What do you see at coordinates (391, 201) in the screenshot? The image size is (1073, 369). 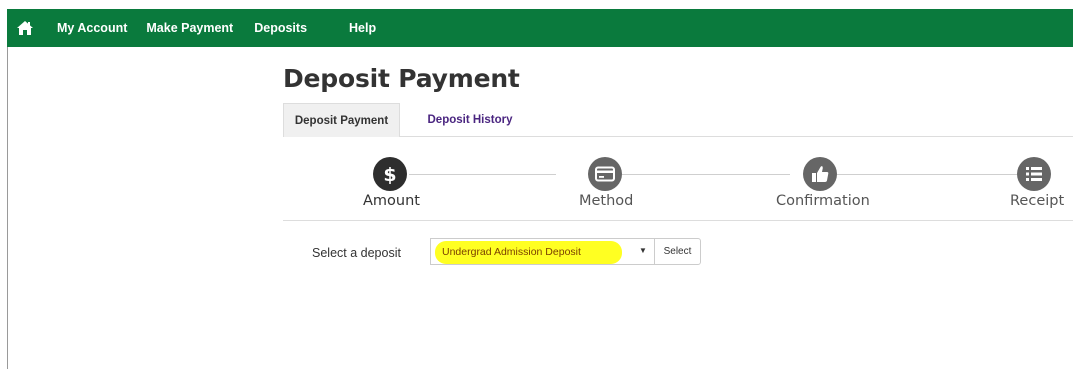 I see `step-amount-label: Amount` at bounding box center [391, 201].